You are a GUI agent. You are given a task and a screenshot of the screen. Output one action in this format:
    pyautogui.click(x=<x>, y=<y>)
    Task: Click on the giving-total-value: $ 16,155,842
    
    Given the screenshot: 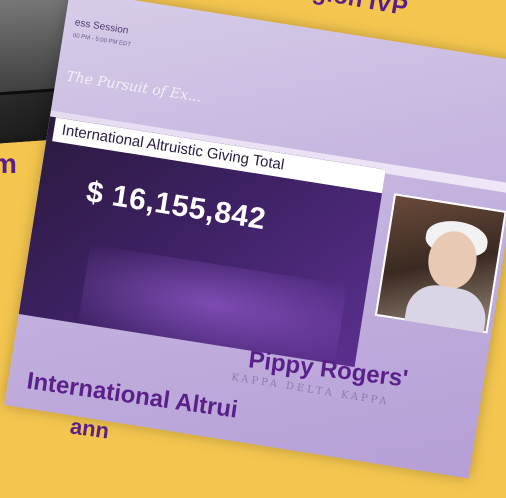 What is the action you would take?
    pyautogui.click(x=176, y=206)
    